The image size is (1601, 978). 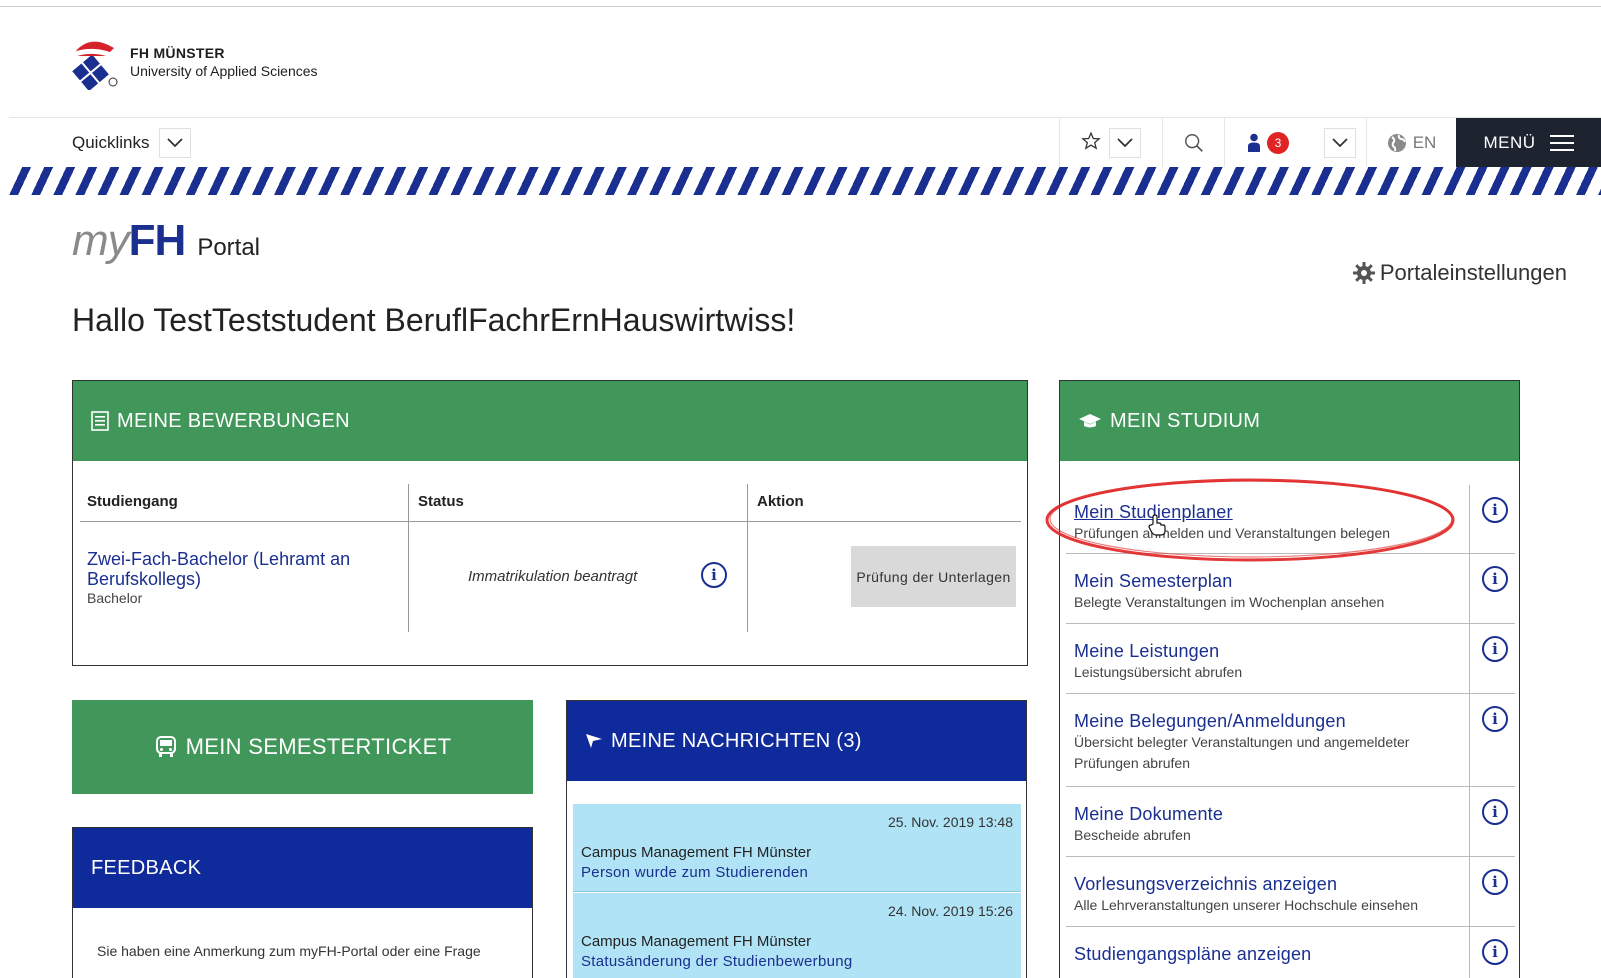 I want to click on application-action-button: Prüfung der Unterlagen, so click(x=933, y=576).